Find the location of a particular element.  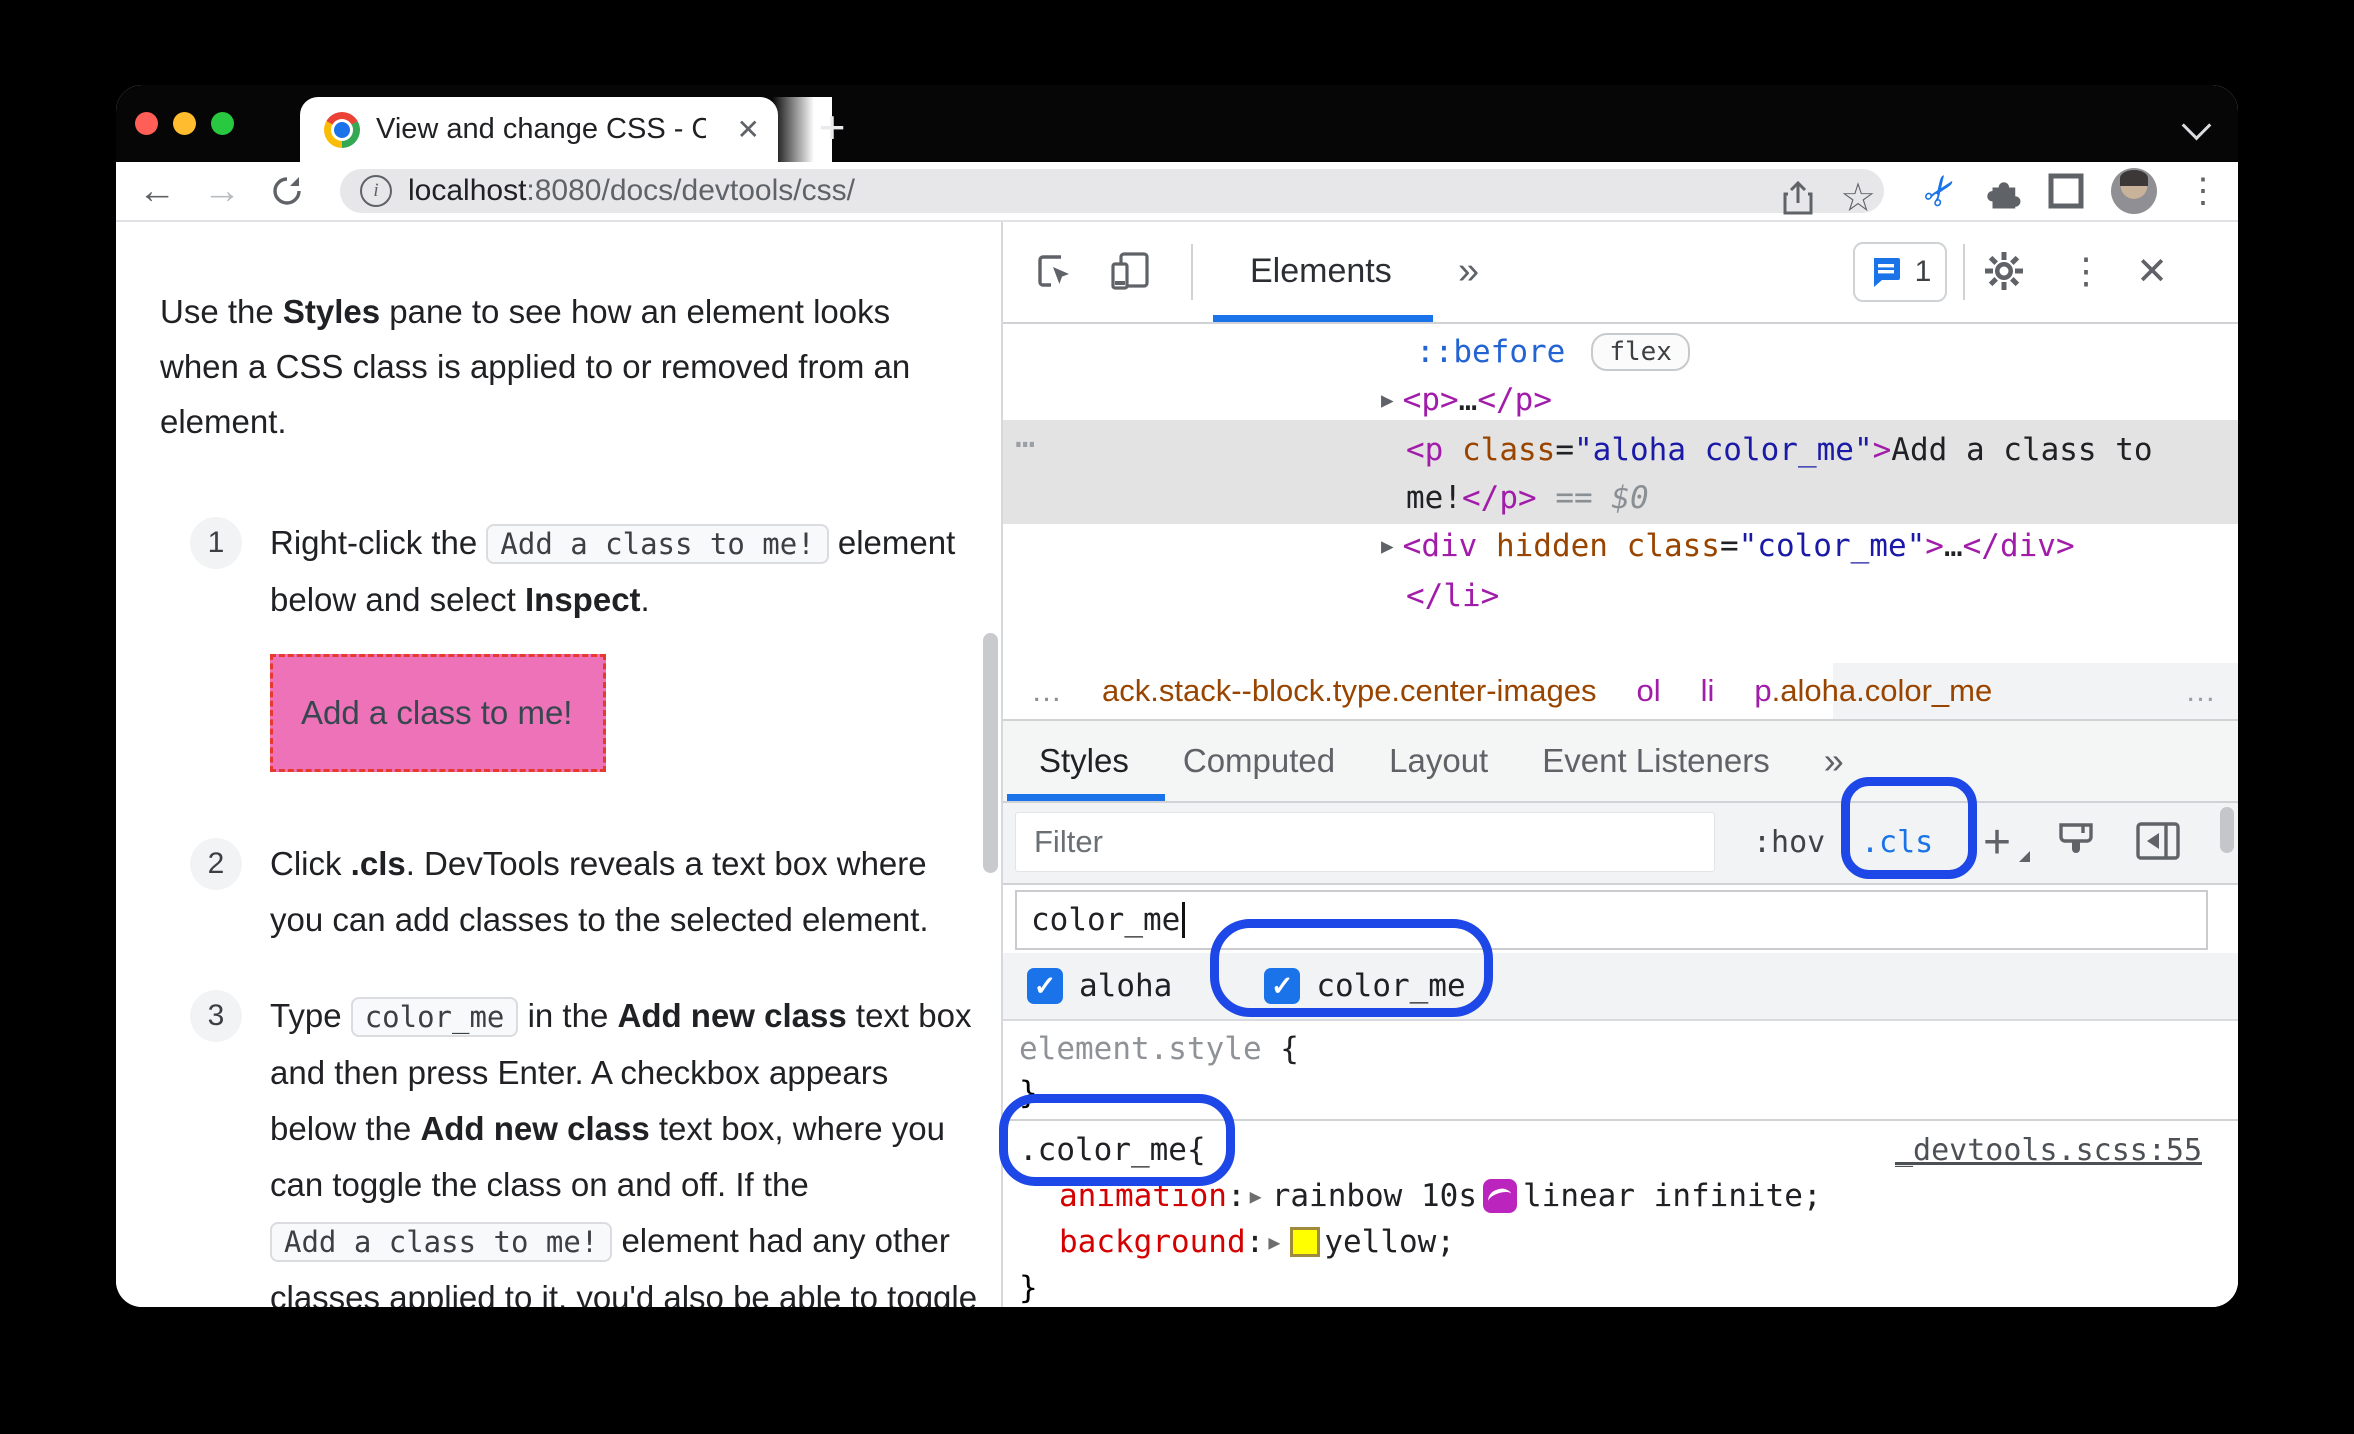

tab-search-chevron-icon is located at coordinates (2196, 125).